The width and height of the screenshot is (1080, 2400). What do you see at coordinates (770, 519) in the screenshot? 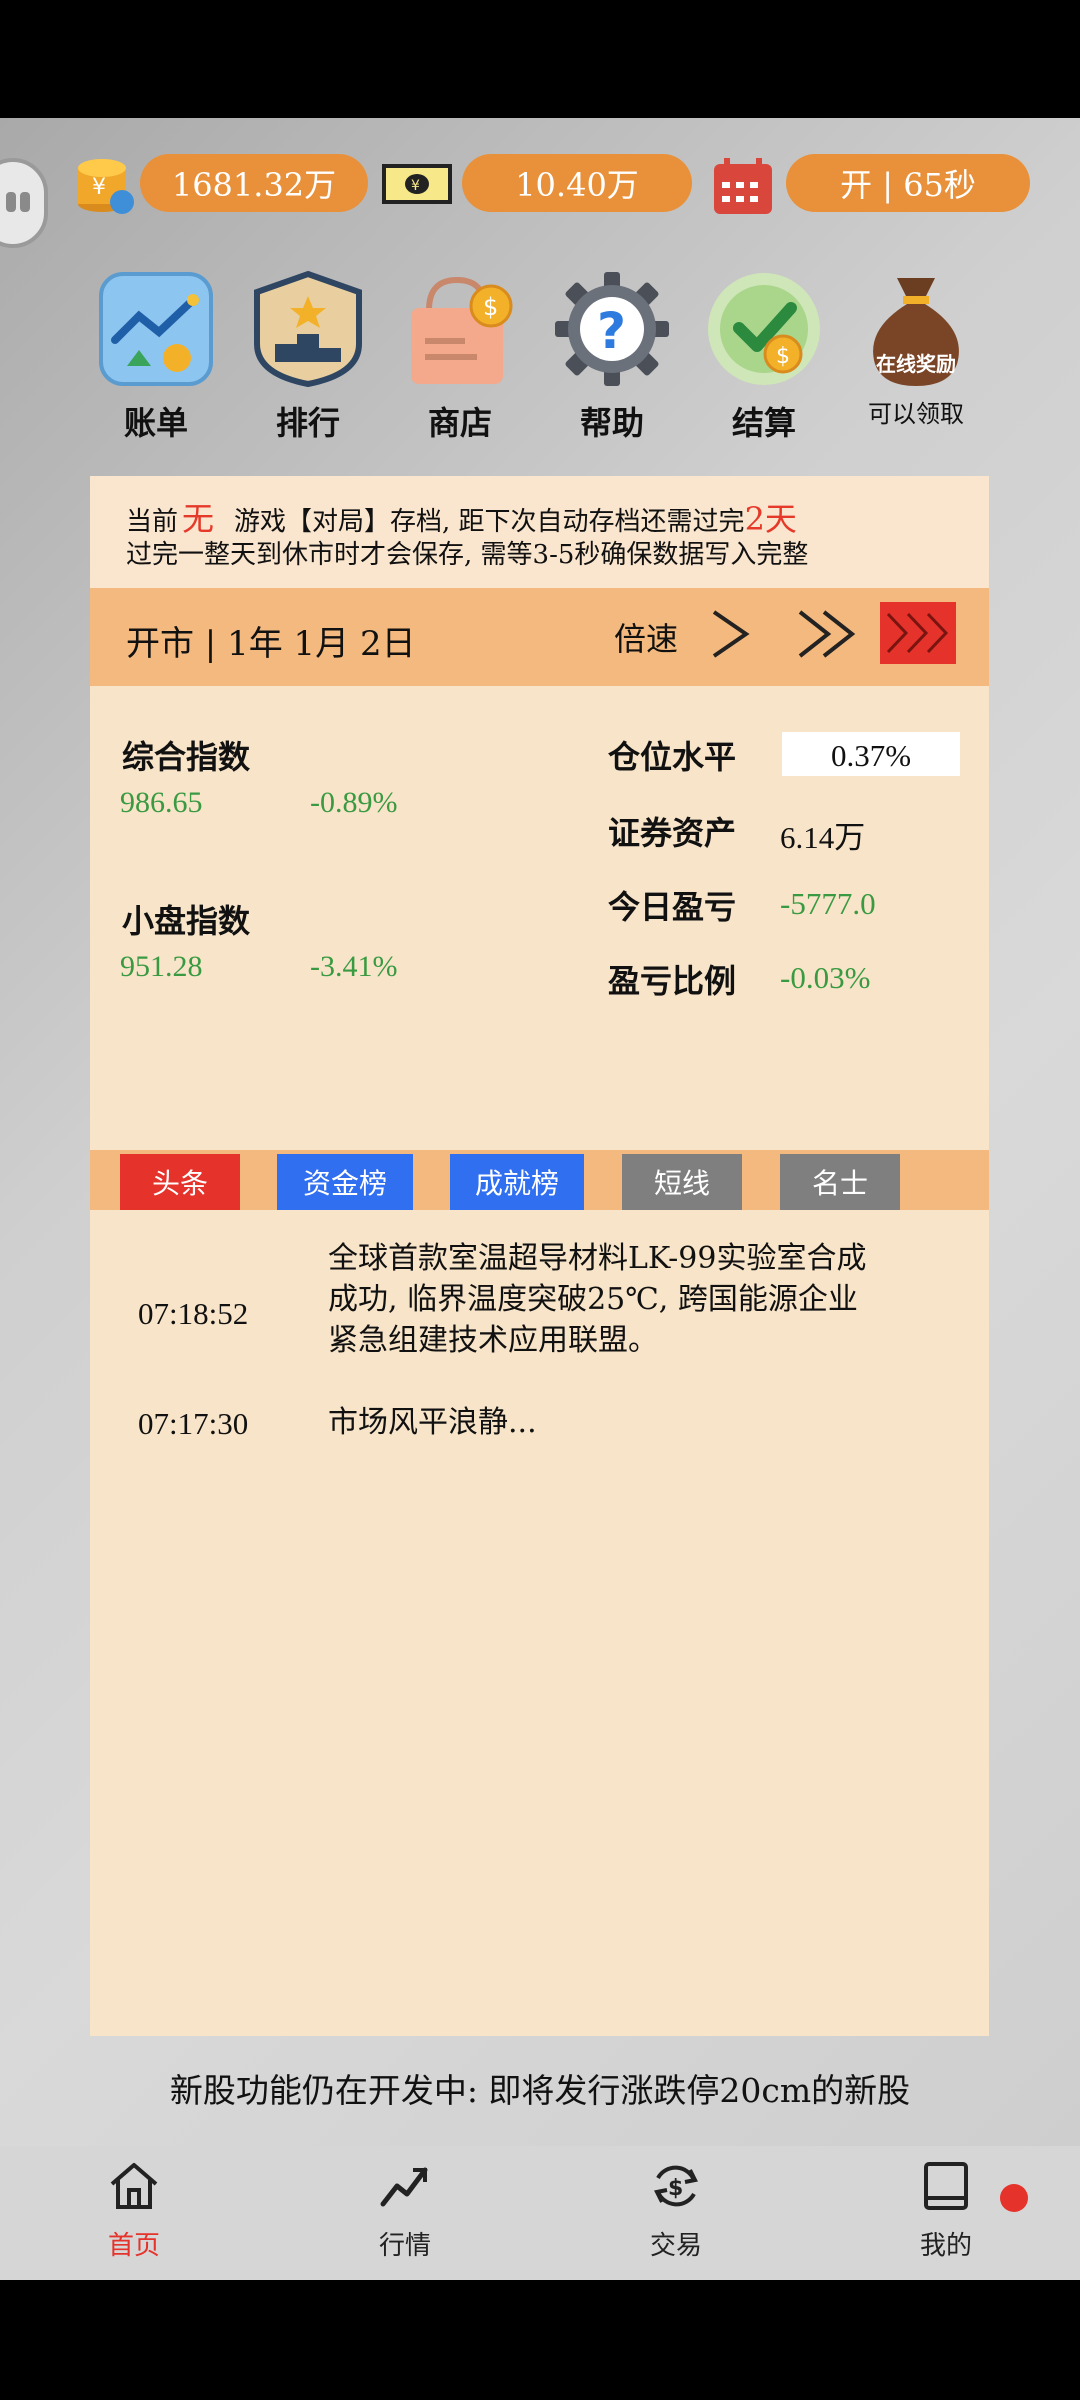
I see `days-remaining: 2天` at bounding box center [770, 519].